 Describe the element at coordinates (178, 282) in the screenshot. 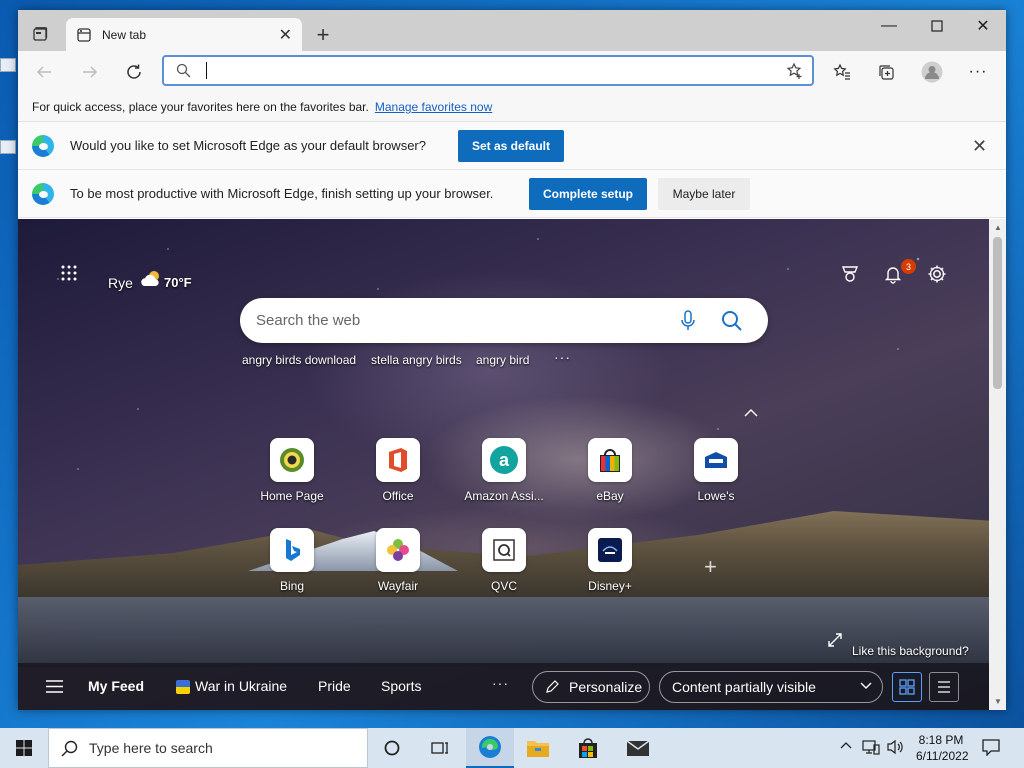

I see `weather-temperature: 70°F` at that location.